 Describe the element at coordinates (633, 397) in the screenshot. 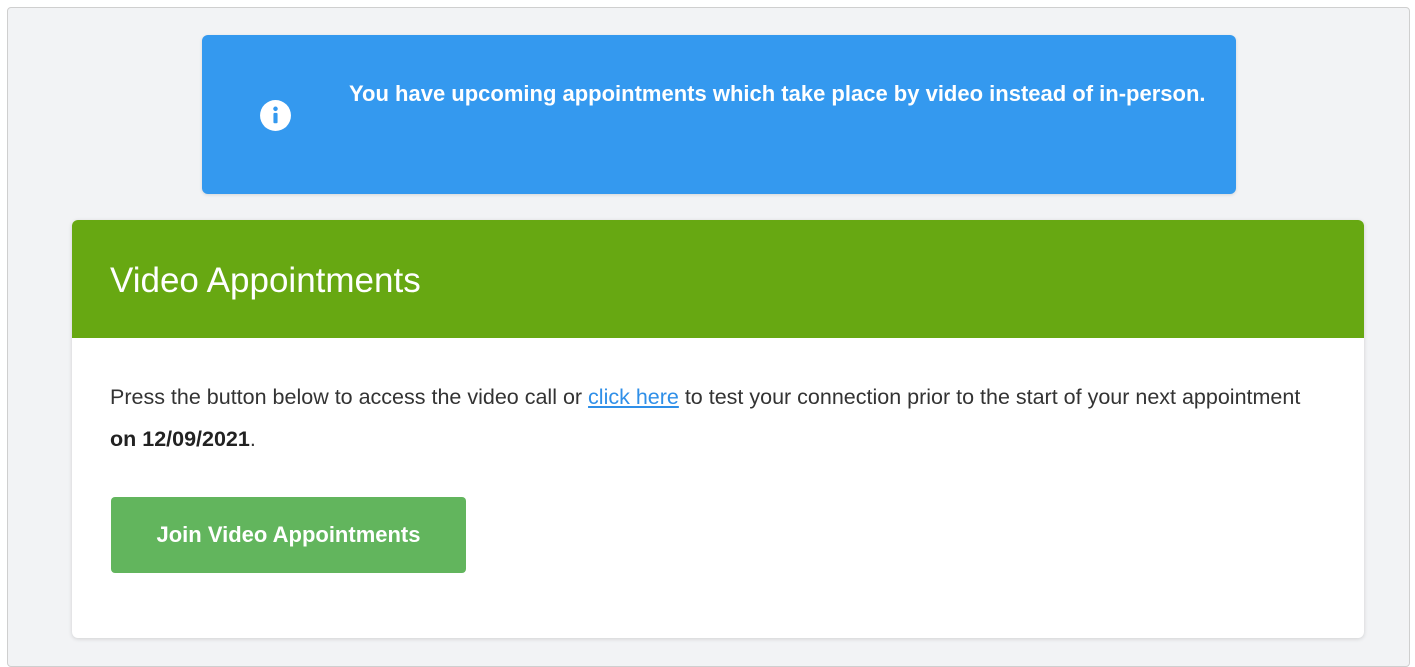

I see `test-connection-link: click here` at that location.